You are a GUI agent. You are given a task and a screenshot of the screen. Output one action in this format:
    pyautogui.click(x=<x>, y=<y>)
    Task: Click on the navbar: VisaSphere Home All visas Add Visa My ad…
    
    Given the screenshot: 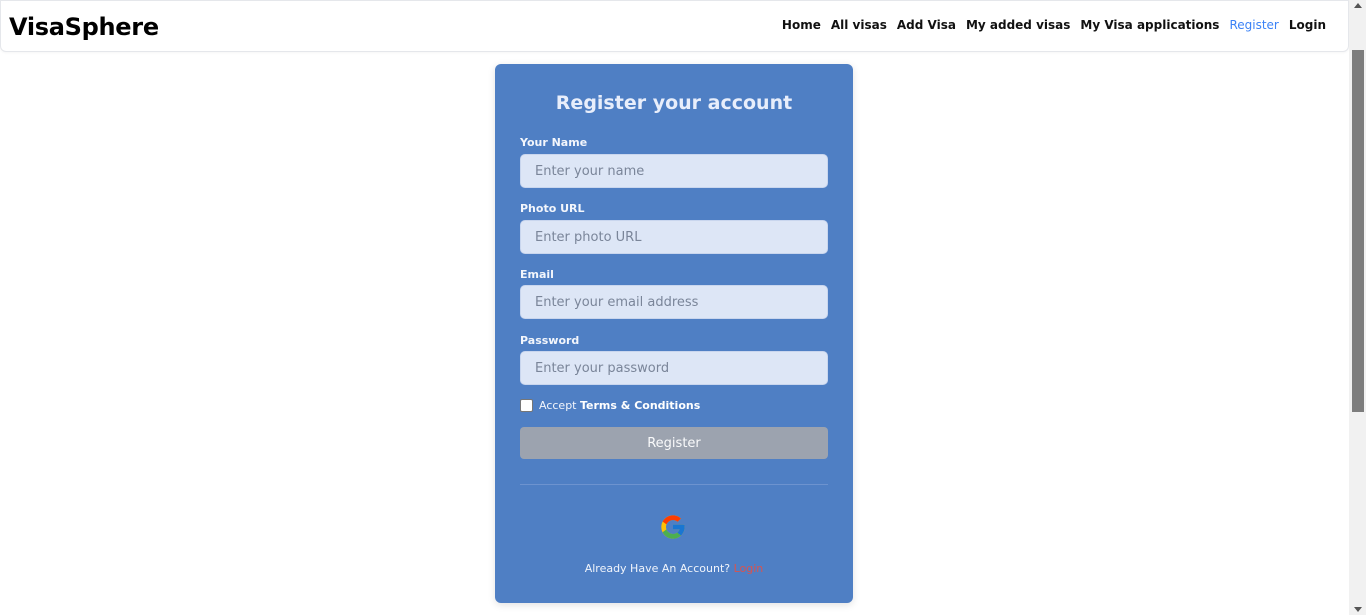 What is the action you would take?
    pyautogui.click(x=674, y=26)
    